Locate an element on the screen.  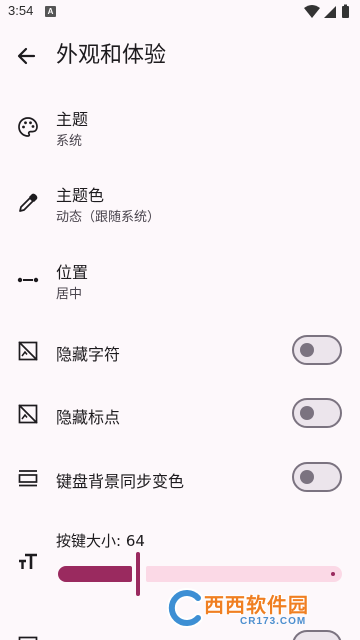
key-size-slider-handle is located at coordinates (138, 574).